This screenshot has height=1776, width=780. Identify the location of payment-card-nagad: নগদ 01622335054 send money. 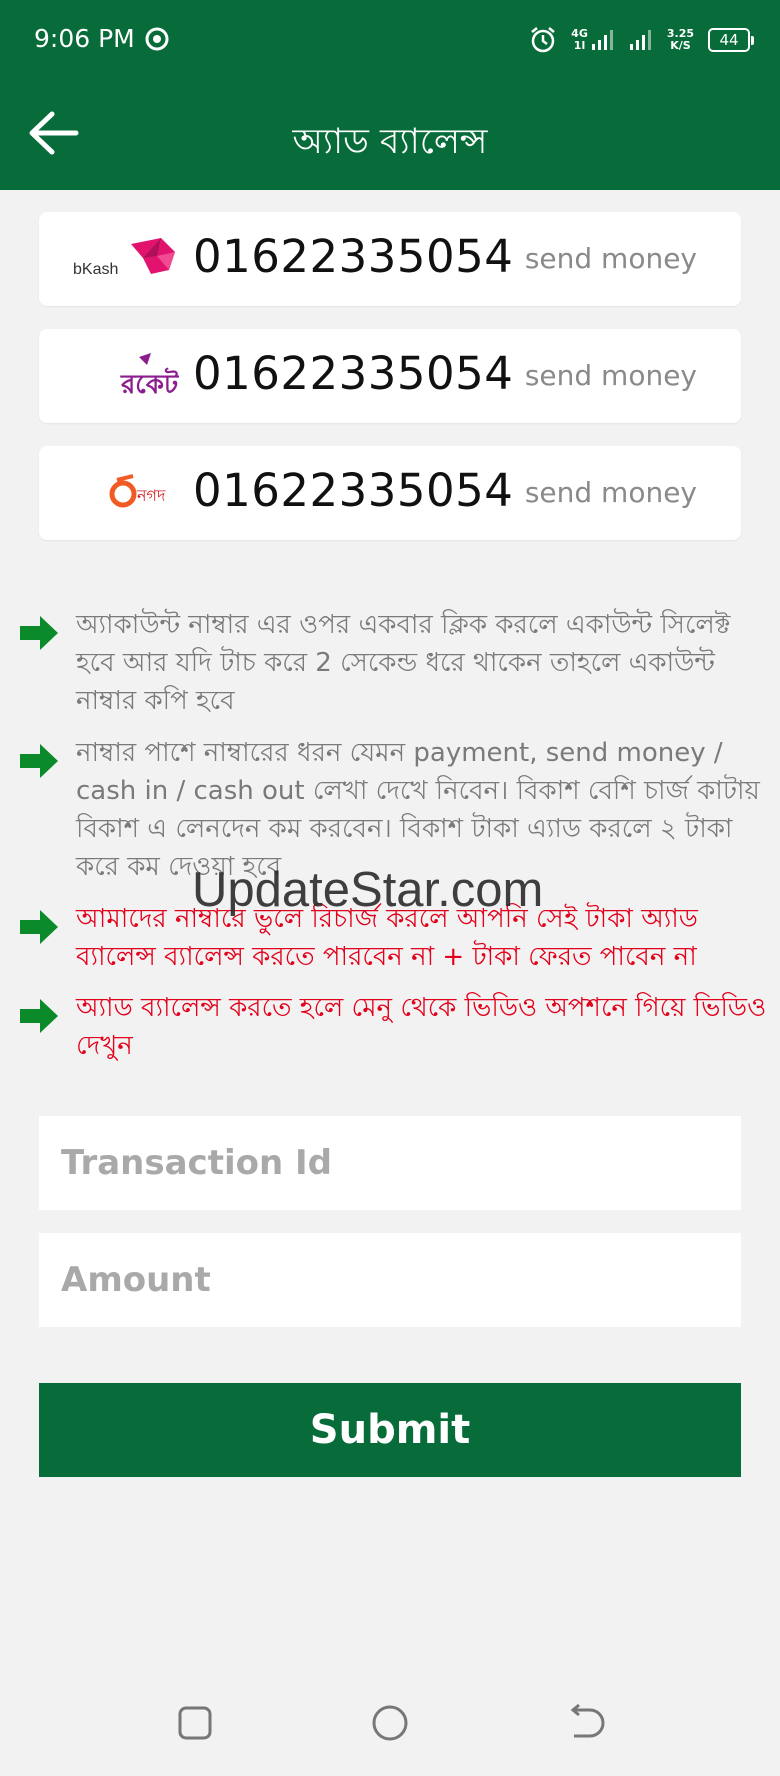
(390, 493).